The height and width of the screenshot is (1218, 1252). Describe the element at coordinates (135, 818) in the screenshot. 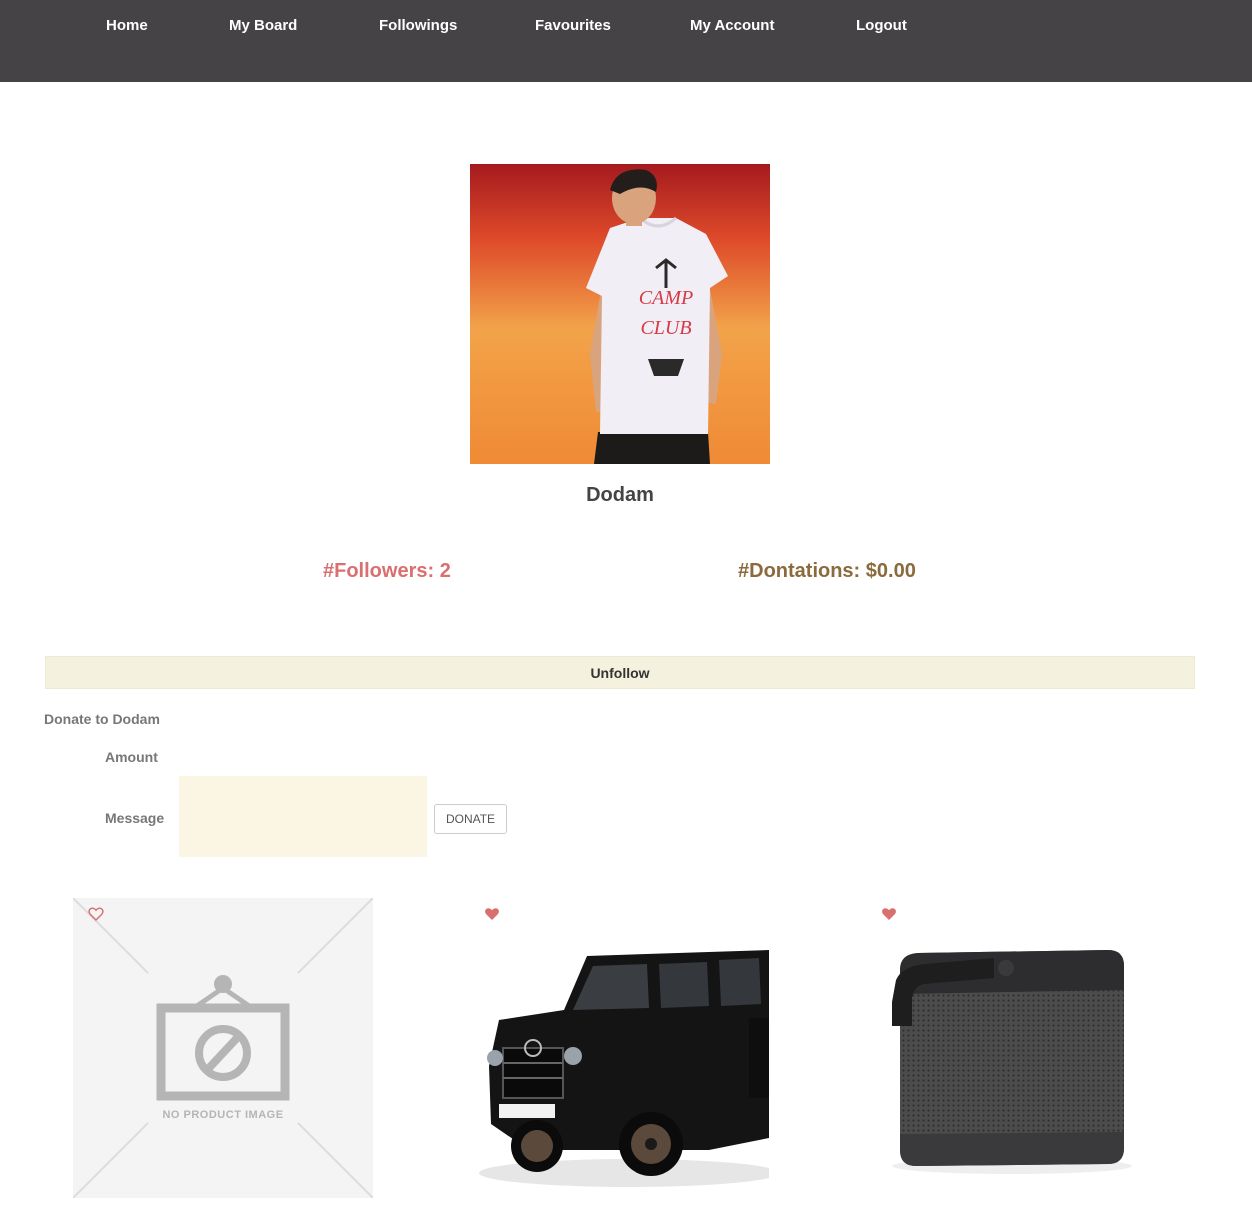

I see `message-label: Message` at that location.